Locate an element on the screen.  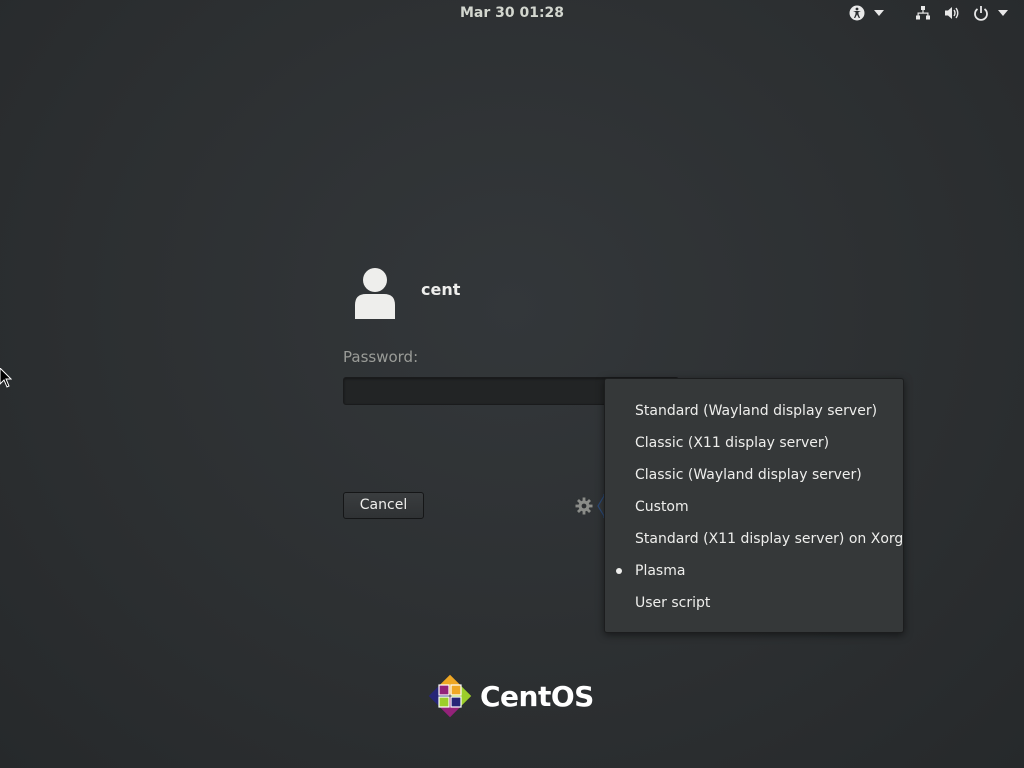
session-item-standard-wayland: Standard (Wayland display server) is located at coordinates (754, 411).